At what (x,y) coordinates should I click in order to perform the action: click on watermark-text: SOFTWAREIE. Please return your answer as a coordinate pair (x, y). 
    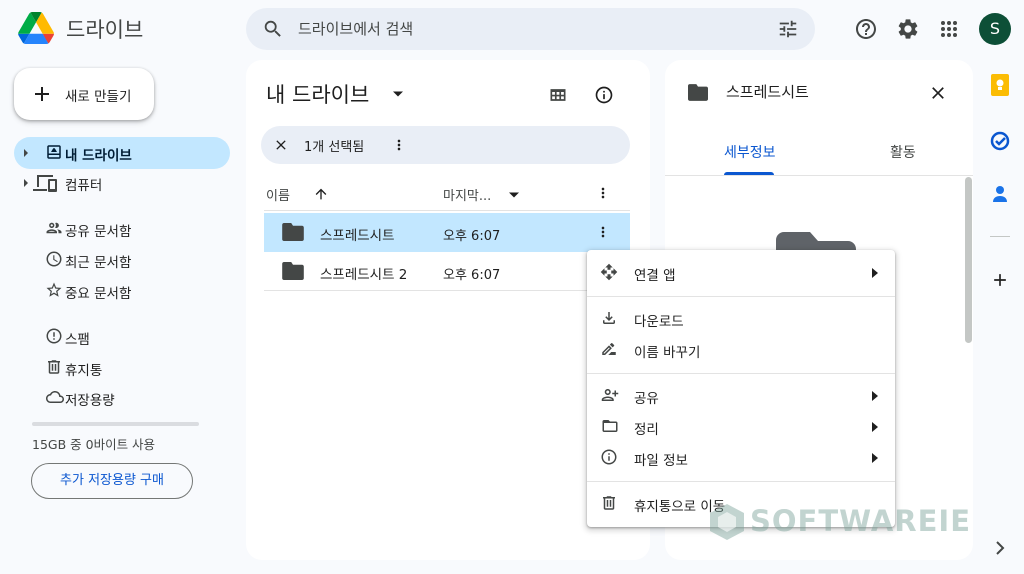
    Looking at the image, I should click on (861, 521).